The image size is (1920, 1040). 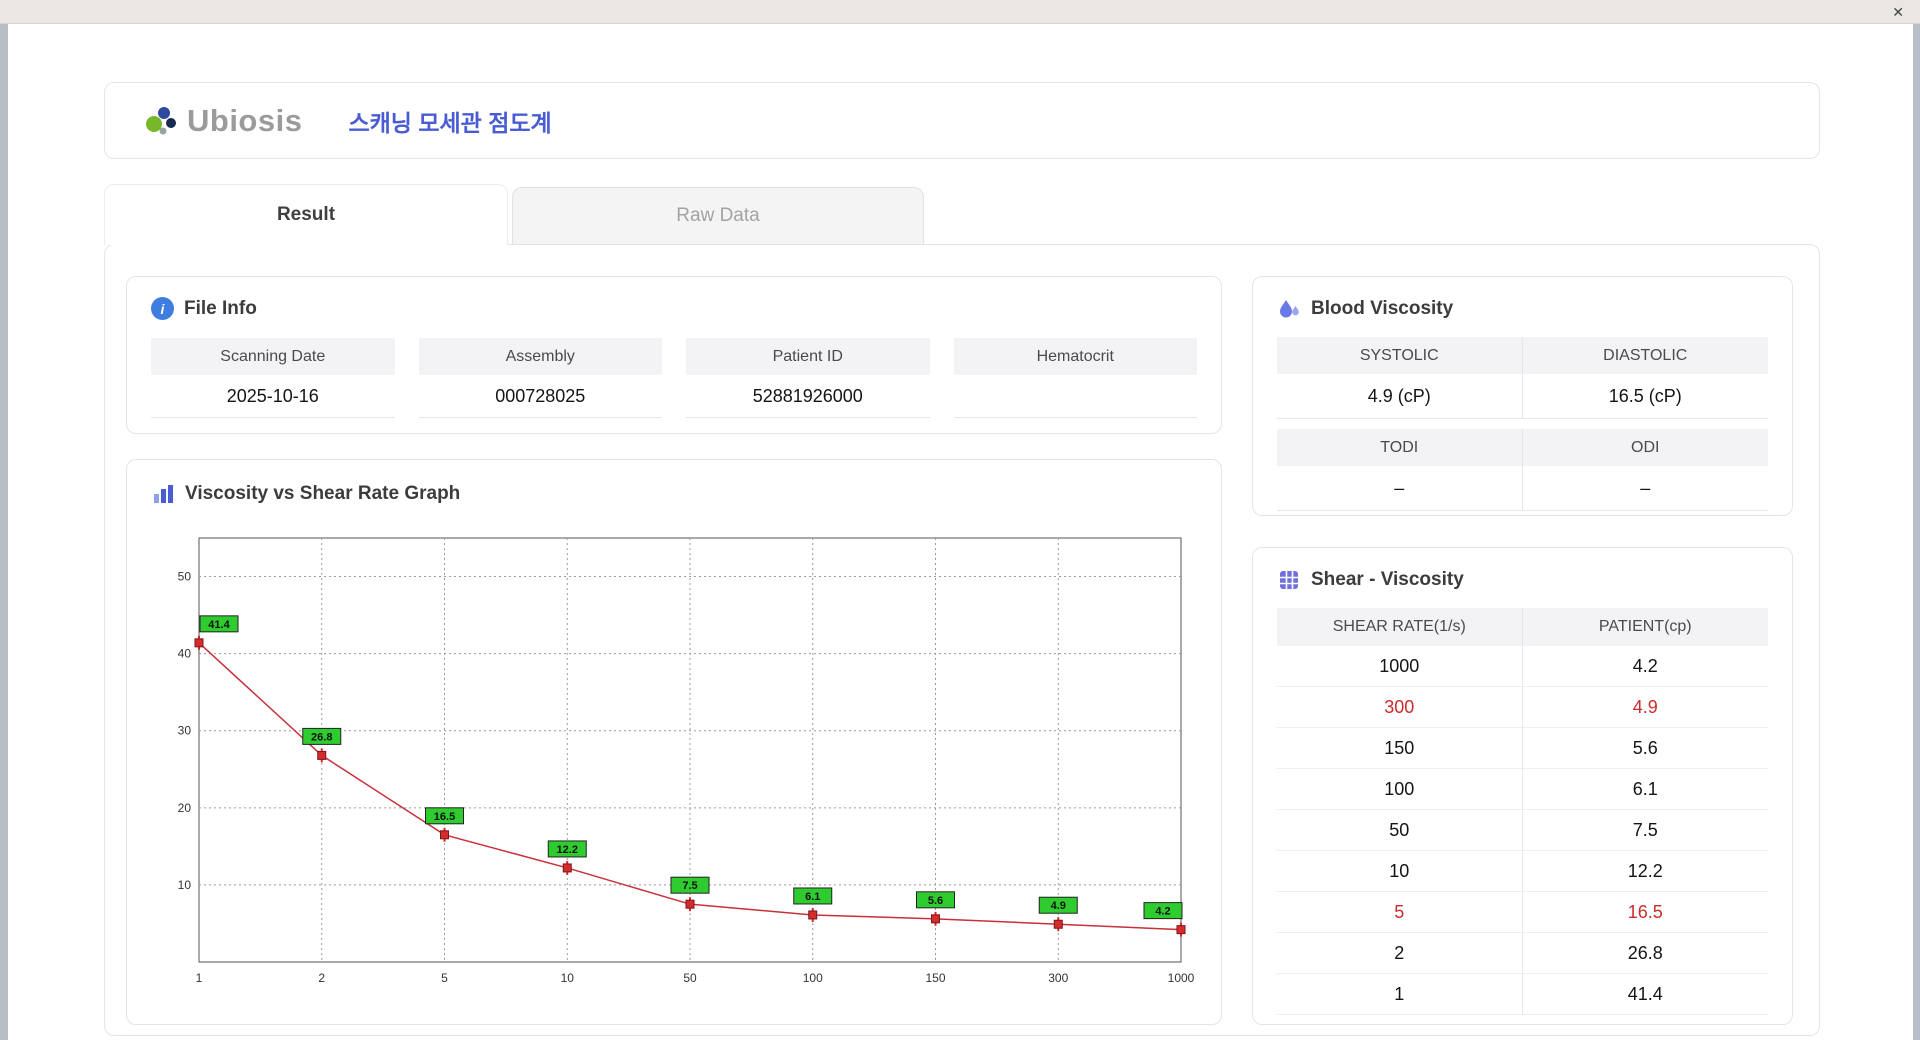 What do you see at coordinates (1400, 994) in the screenshot?
I see `shear-rate-cell: 1` at bounding box center [1400, 994].